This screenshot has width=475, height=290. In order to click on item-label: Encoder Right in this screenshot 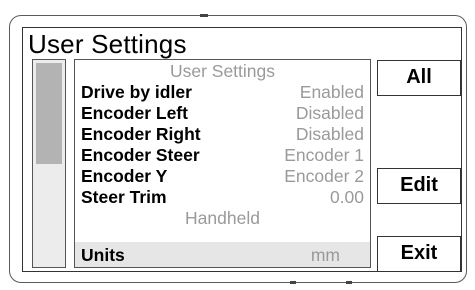, I will do `click(141, 134)`.